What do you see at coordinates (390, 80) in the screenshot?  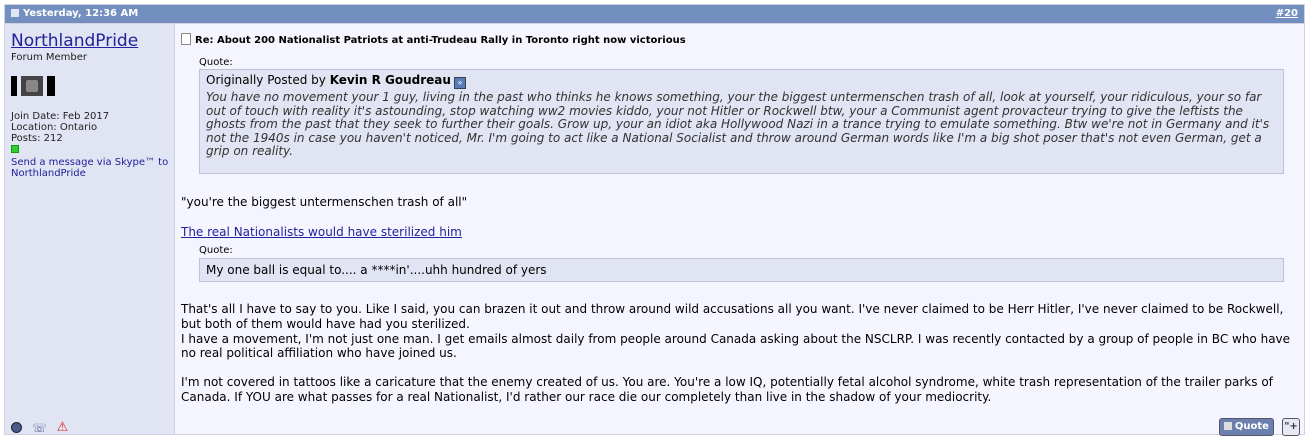 I see `quote-author: Kevin R Goudreau` at bounding box center [390, 80].